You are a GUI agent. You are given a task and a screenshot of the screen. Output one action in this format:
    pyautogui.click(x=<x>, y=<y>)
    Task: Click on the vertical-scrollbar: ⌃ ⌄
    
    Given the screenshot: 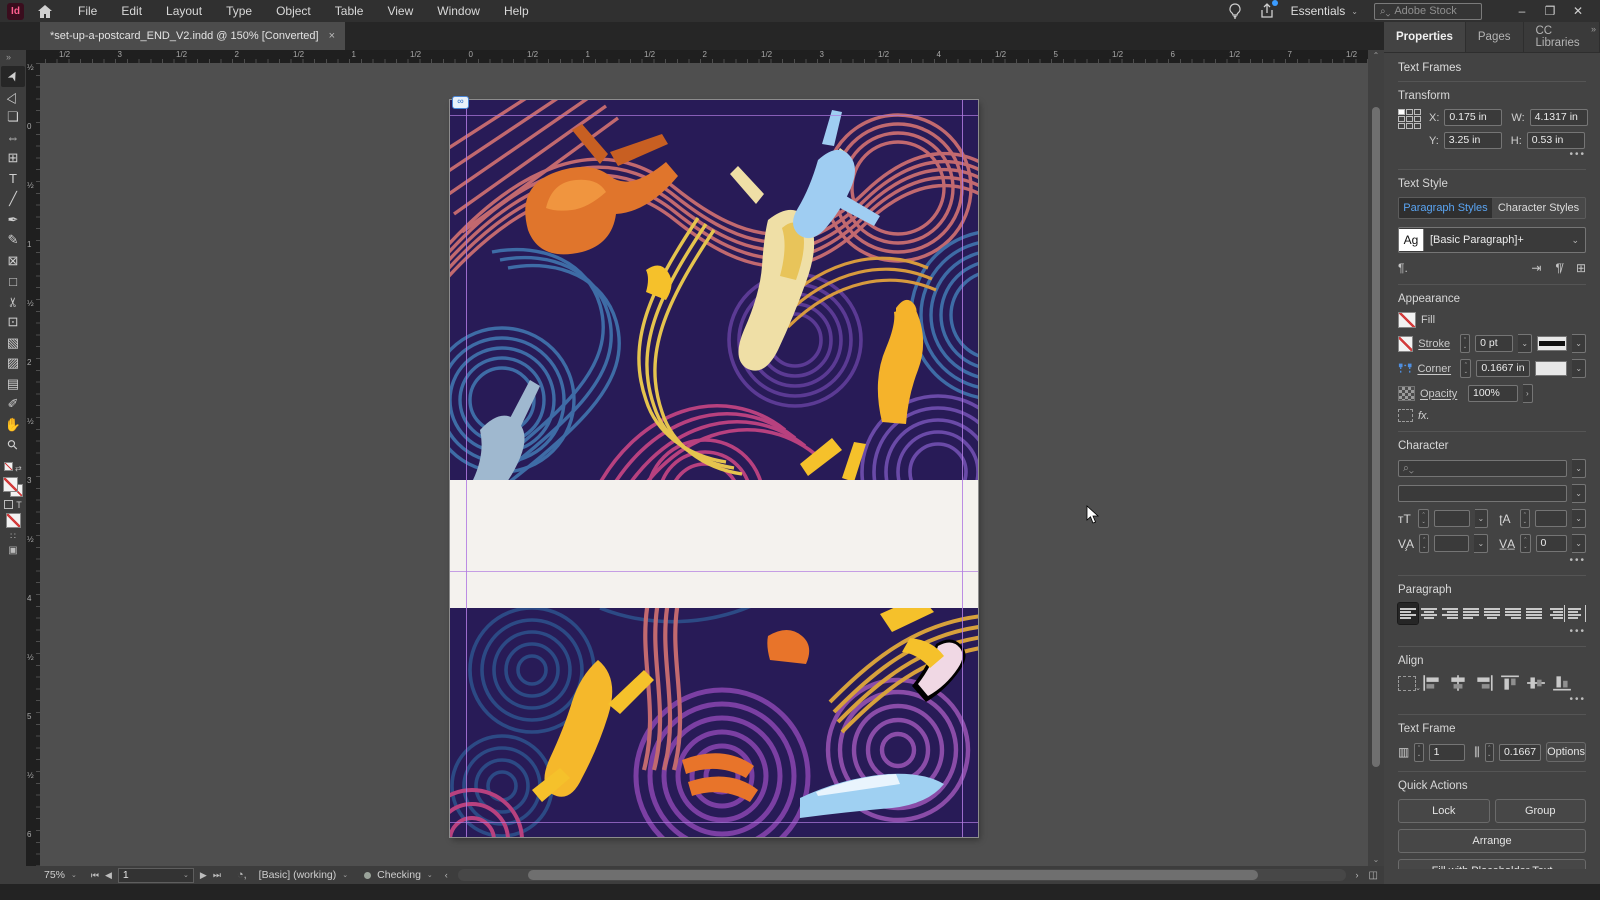 What is the action you would take?
    pyautogui.click(x=1376, y=458)
    